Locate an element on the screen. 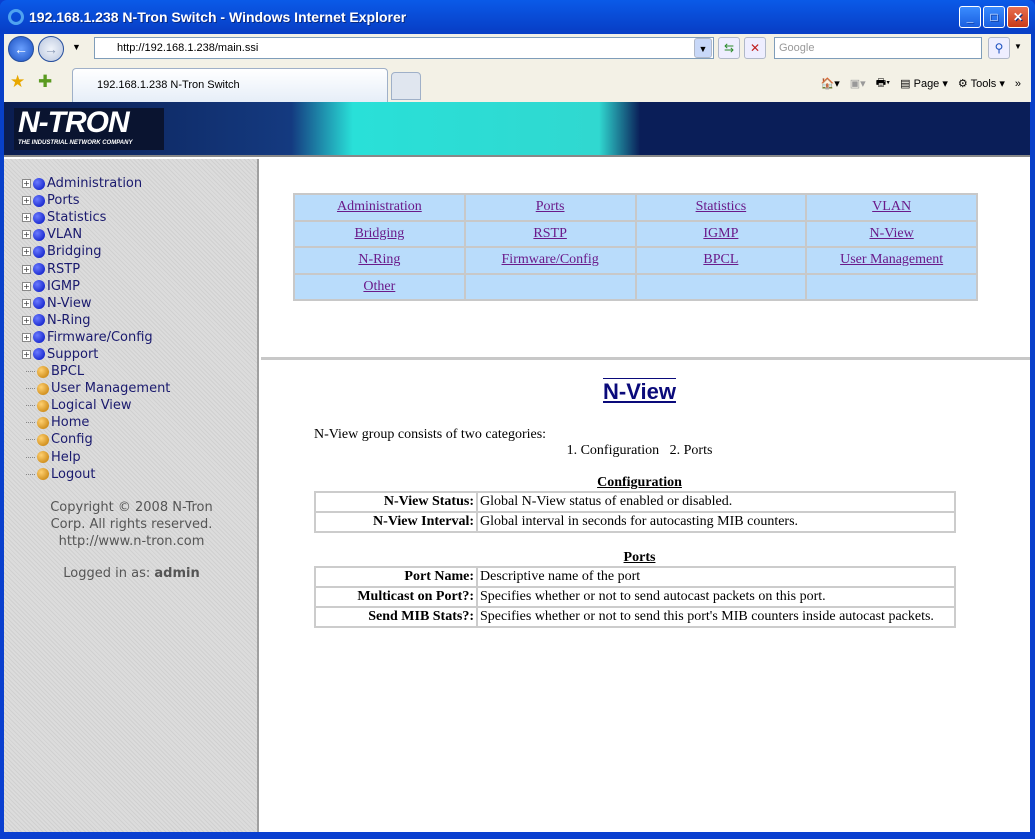  sidebar-folder: + N-View is located at coordinates (96, 303).